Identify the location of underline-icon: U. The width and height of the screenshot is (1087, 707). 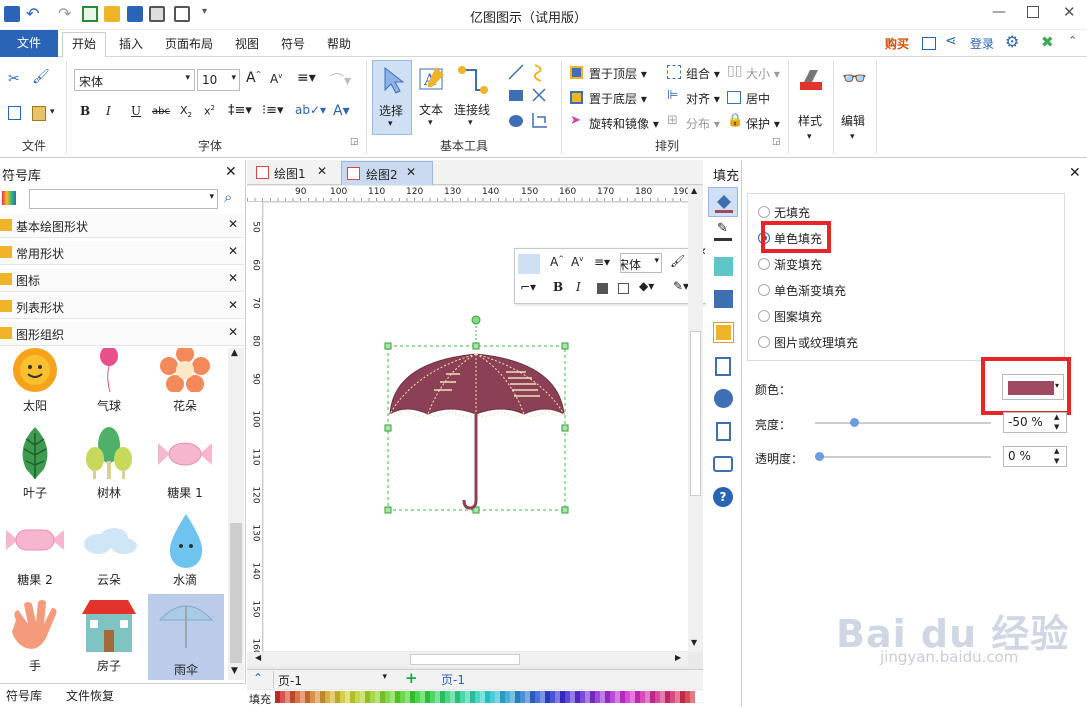
(136, 111).